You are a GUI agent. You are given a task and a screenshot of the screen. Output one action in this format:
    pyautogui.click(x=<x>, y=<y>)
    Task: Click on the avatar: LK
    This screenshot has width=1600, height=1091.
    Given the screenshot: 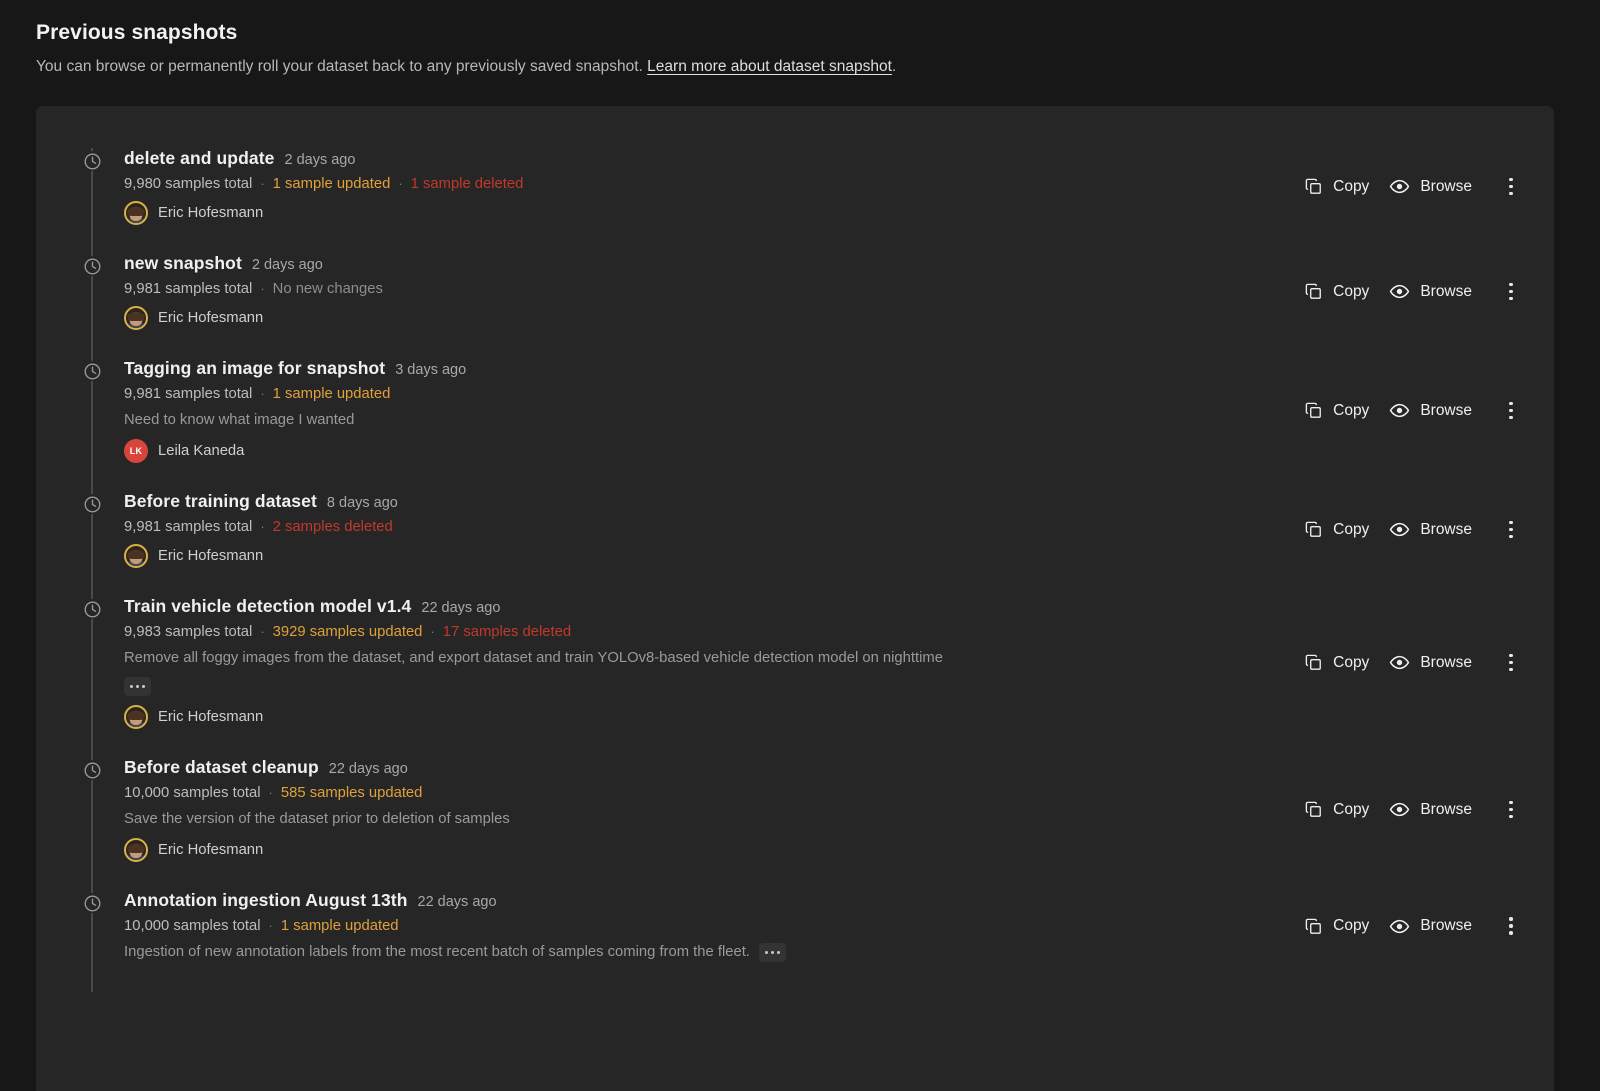 What is the action you would take?
    pyautogui.click(x=136, y=451)
    